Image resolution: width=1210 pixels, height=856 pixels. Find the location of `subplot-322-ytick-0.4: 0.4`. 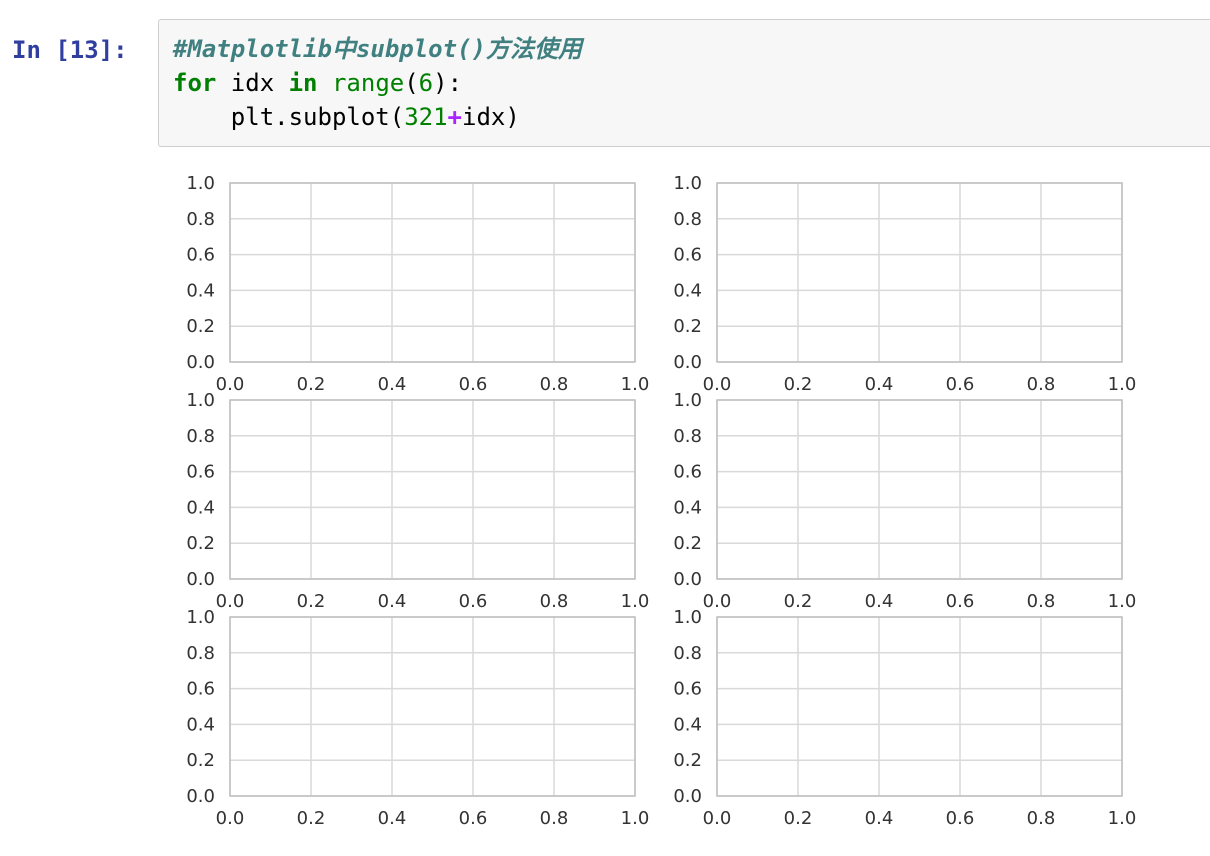

subplot-322-ytick-0.4: 0.4 is located at coordinates (687, 290).